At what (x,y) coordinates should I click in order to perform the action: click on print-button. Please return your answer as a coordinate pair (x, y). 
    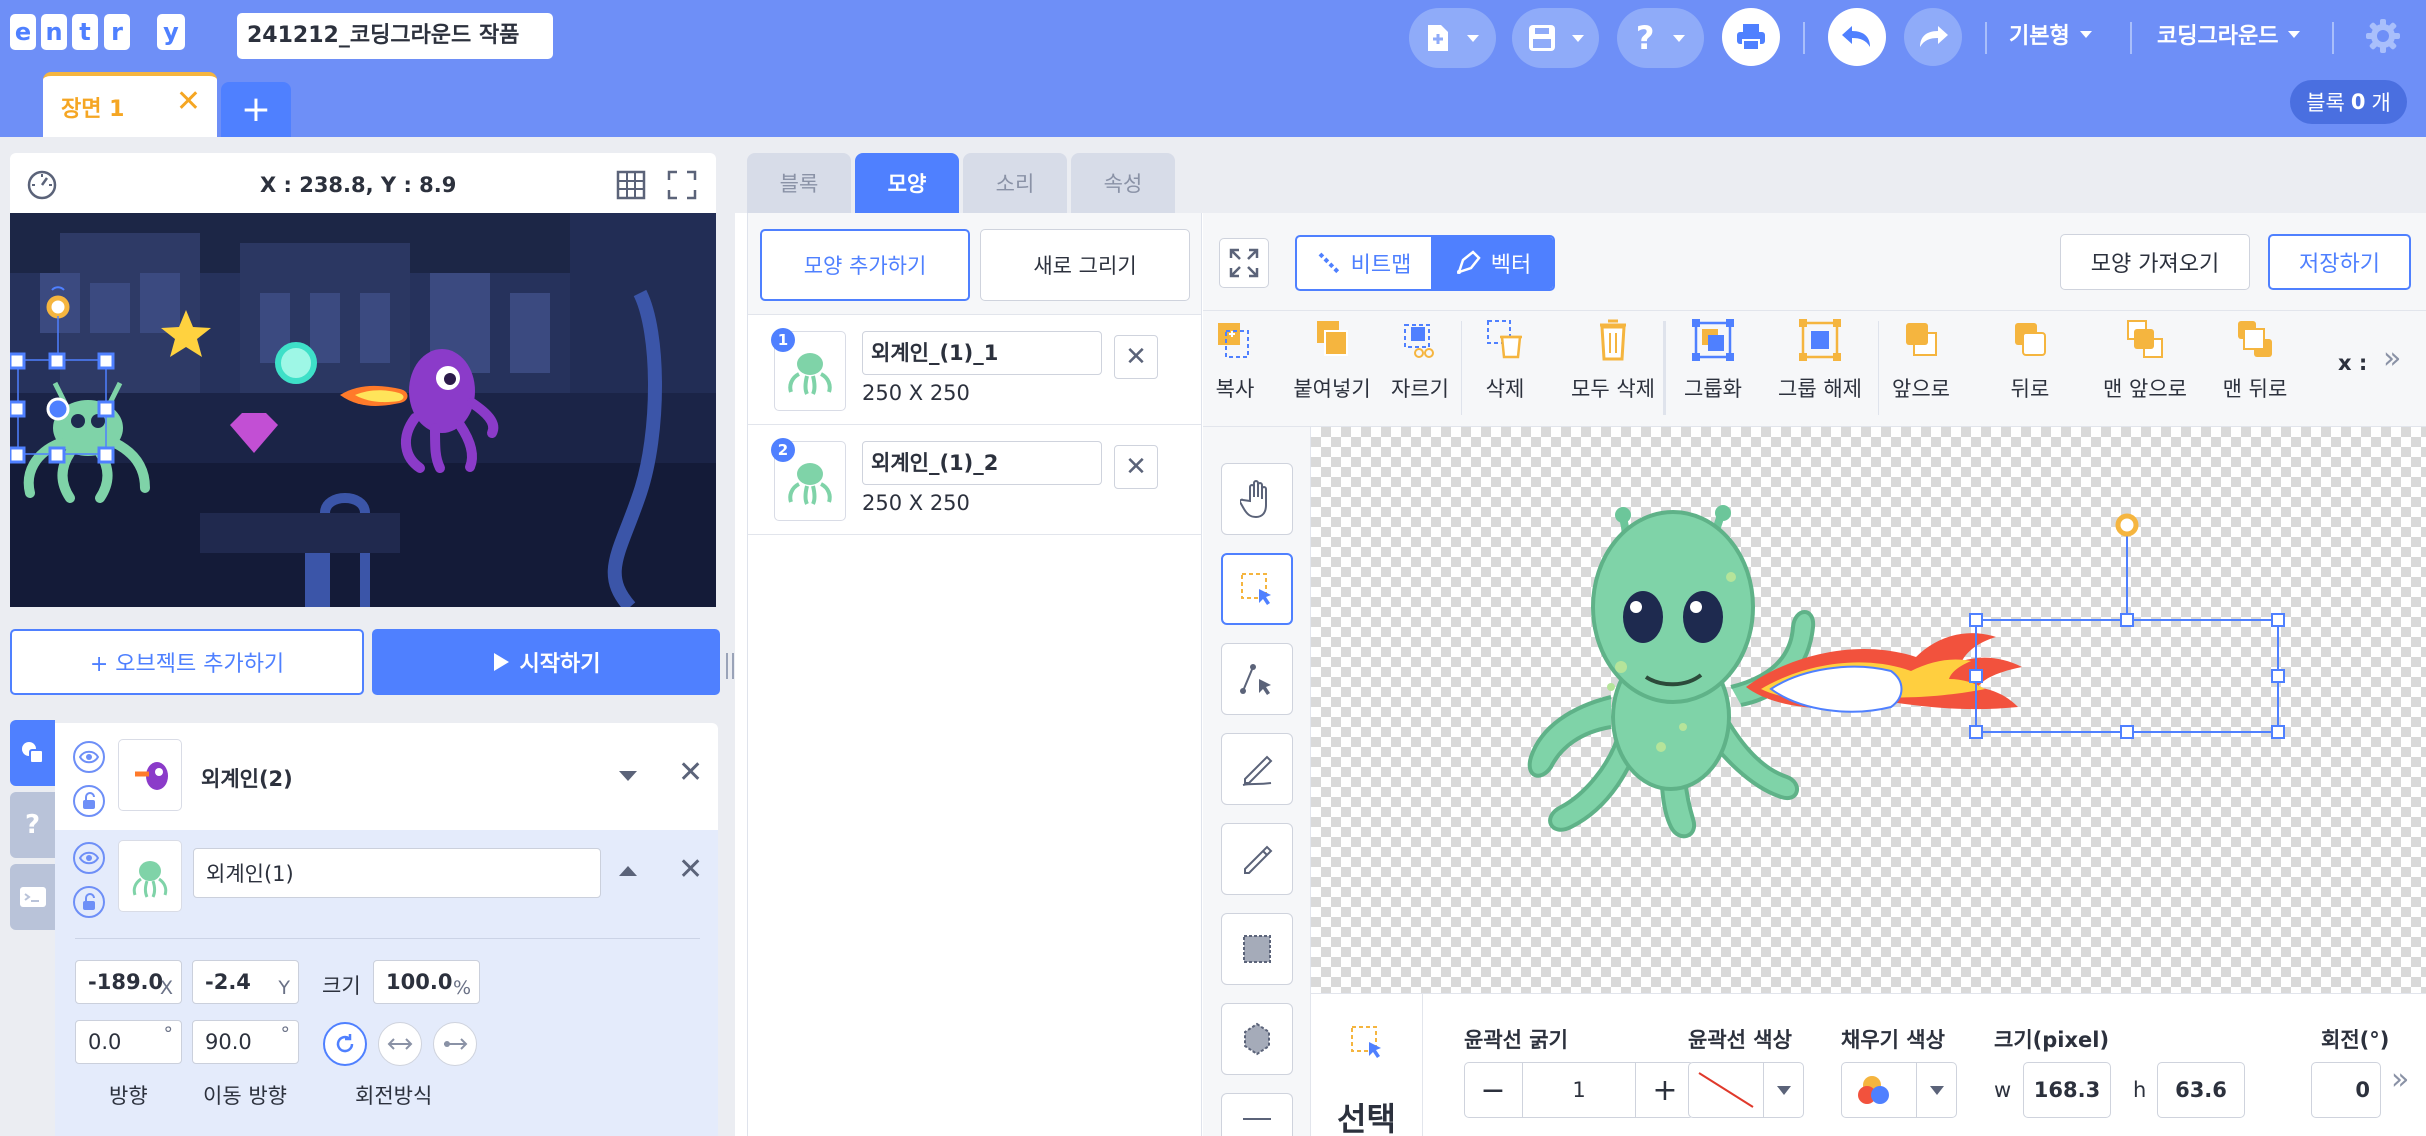
    Looking at the image, I should click on (1751, 37).